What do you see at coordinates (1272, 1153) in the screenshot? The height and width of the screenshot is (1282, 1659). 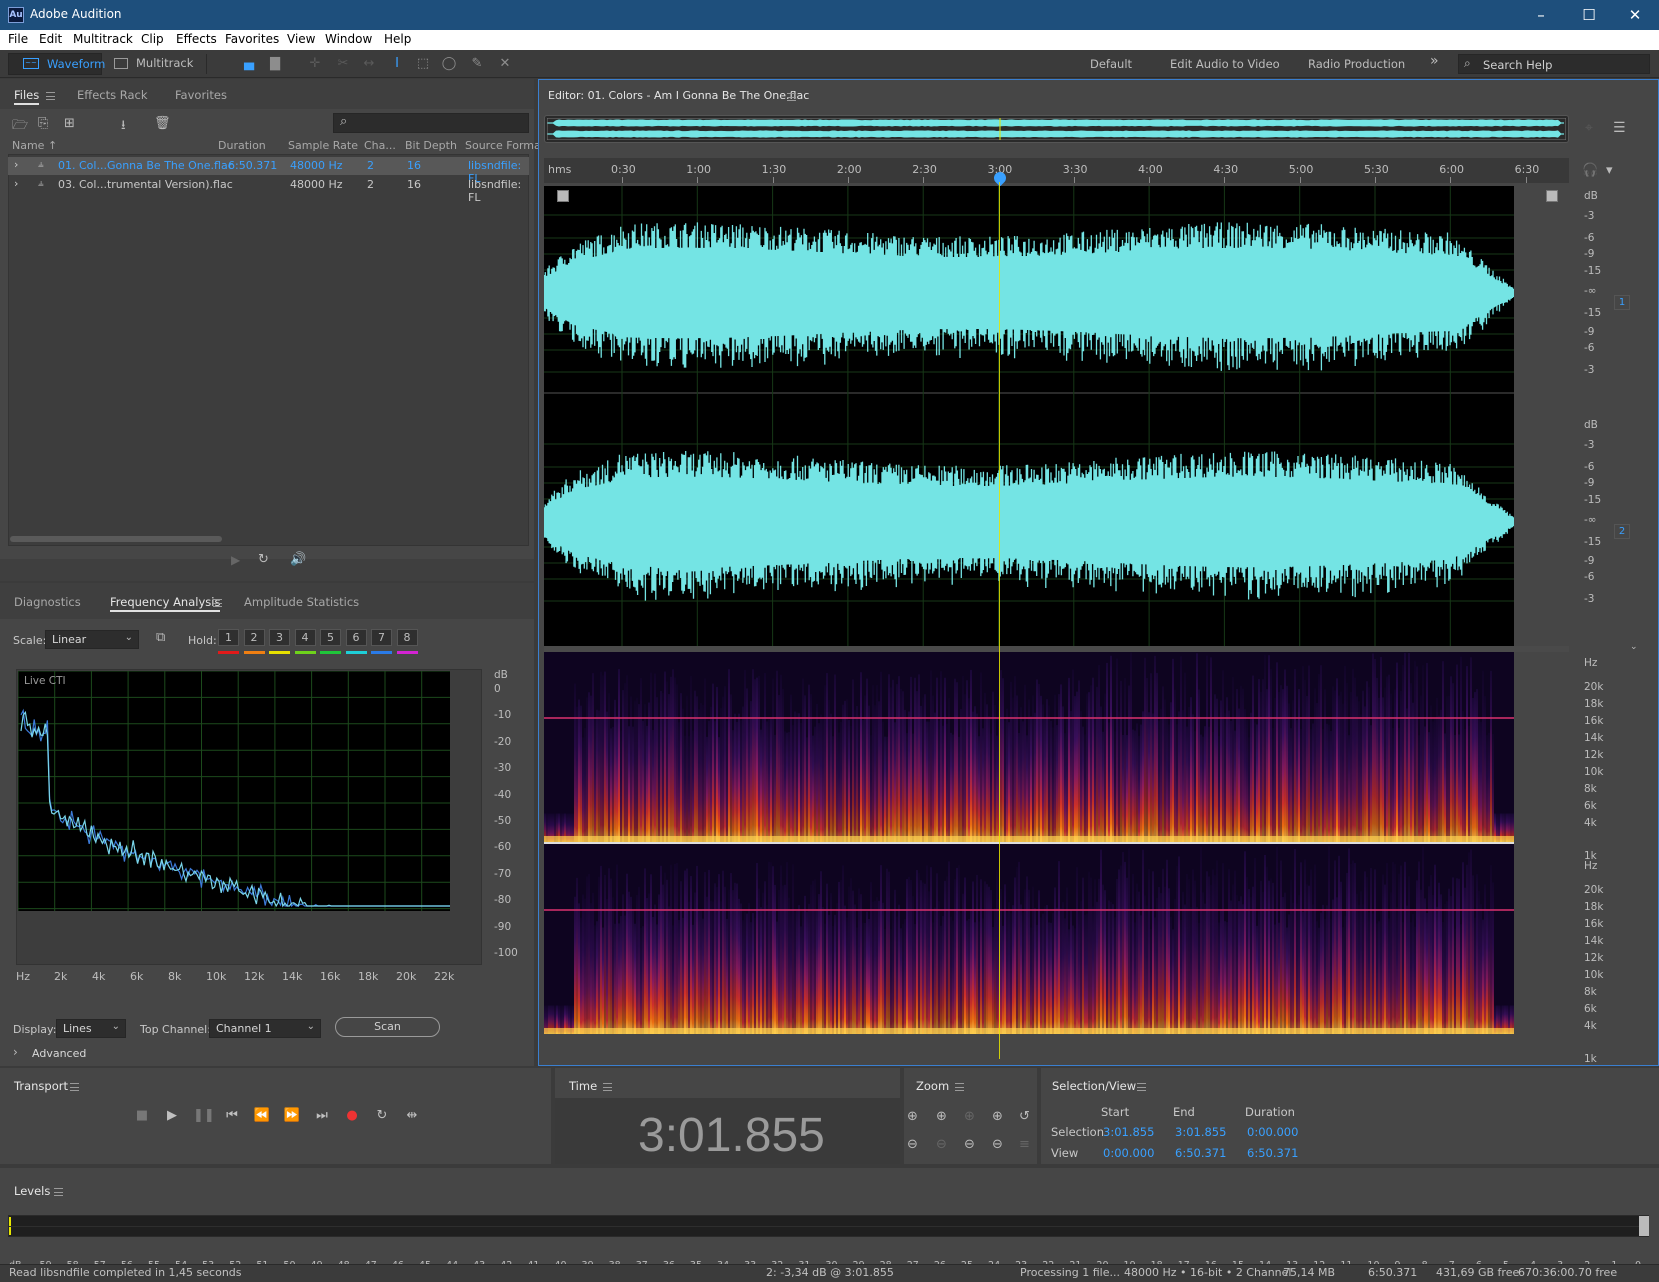 I see `view-duration-field: 6:50.371` at bounding box center [1272, 1153].